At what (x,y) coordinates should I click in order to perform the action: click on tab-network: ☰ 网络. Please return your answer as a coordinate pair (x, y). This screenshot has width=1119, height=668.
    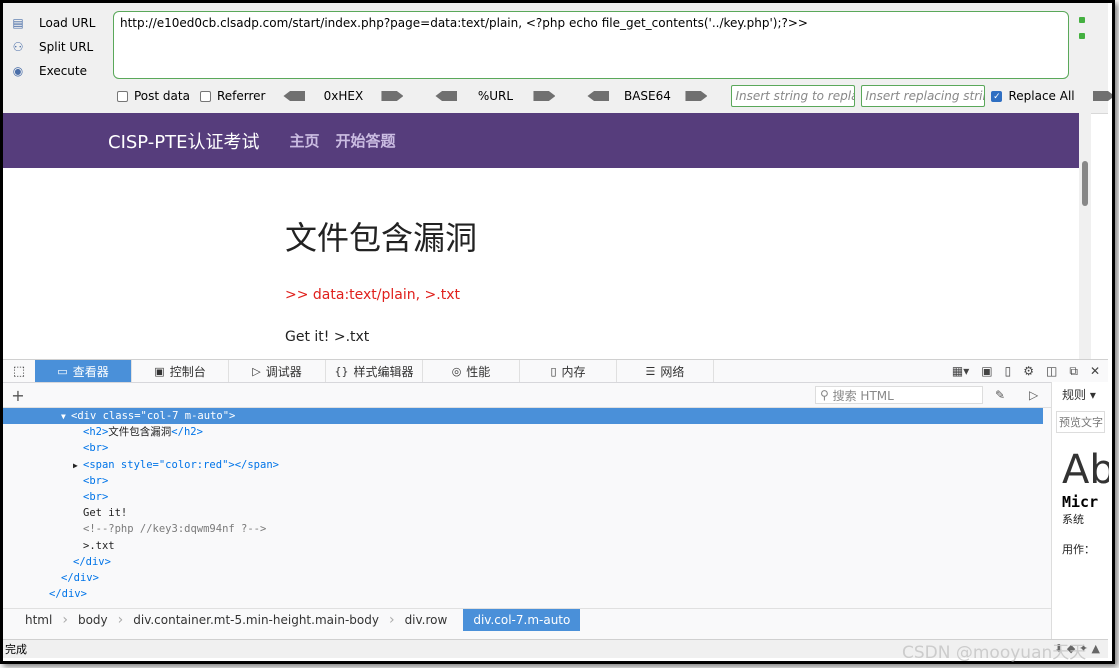
    Looking at the image, I should click on (665, 371).